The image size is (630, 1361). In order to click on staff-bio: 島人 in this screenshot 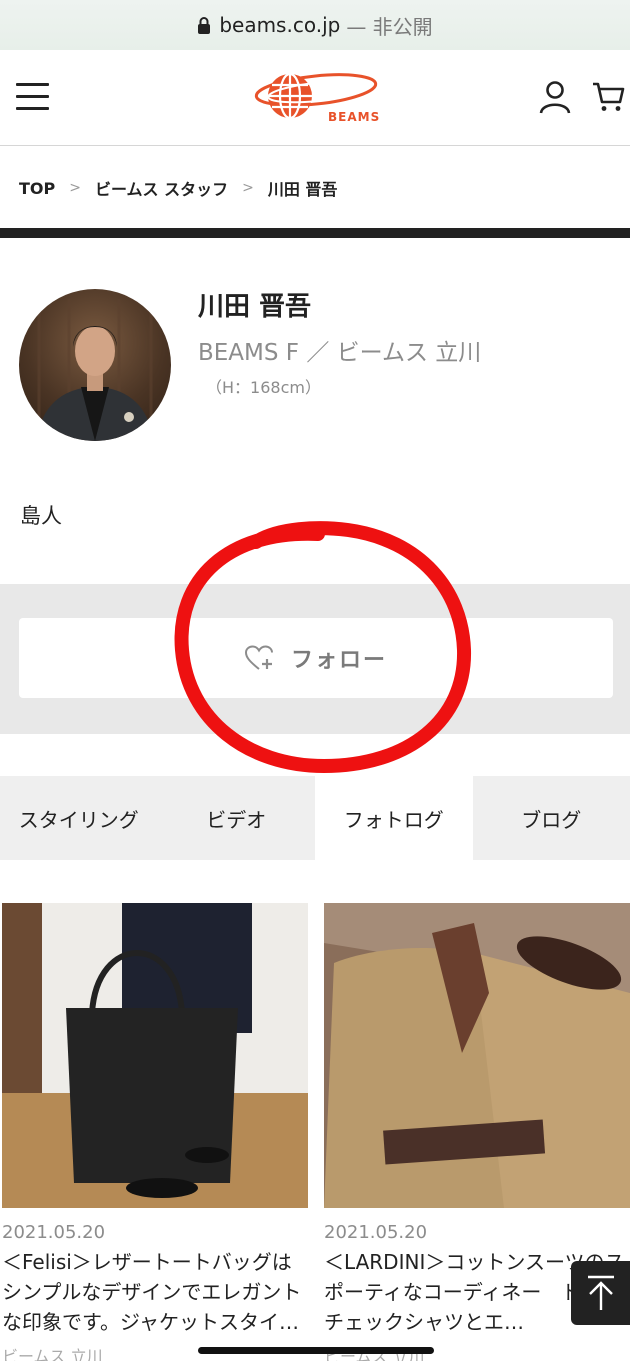, I will do `click(41, 516)`.